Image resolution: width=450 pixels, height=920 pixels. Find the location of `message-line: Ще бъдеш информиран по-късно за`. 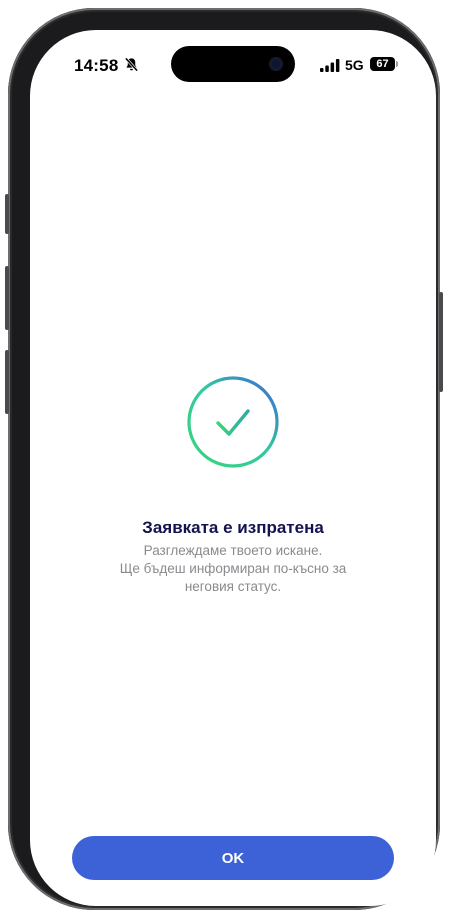

message-line: Ще бъдеш информиран по-късно за is located at coordinates (233, 568).